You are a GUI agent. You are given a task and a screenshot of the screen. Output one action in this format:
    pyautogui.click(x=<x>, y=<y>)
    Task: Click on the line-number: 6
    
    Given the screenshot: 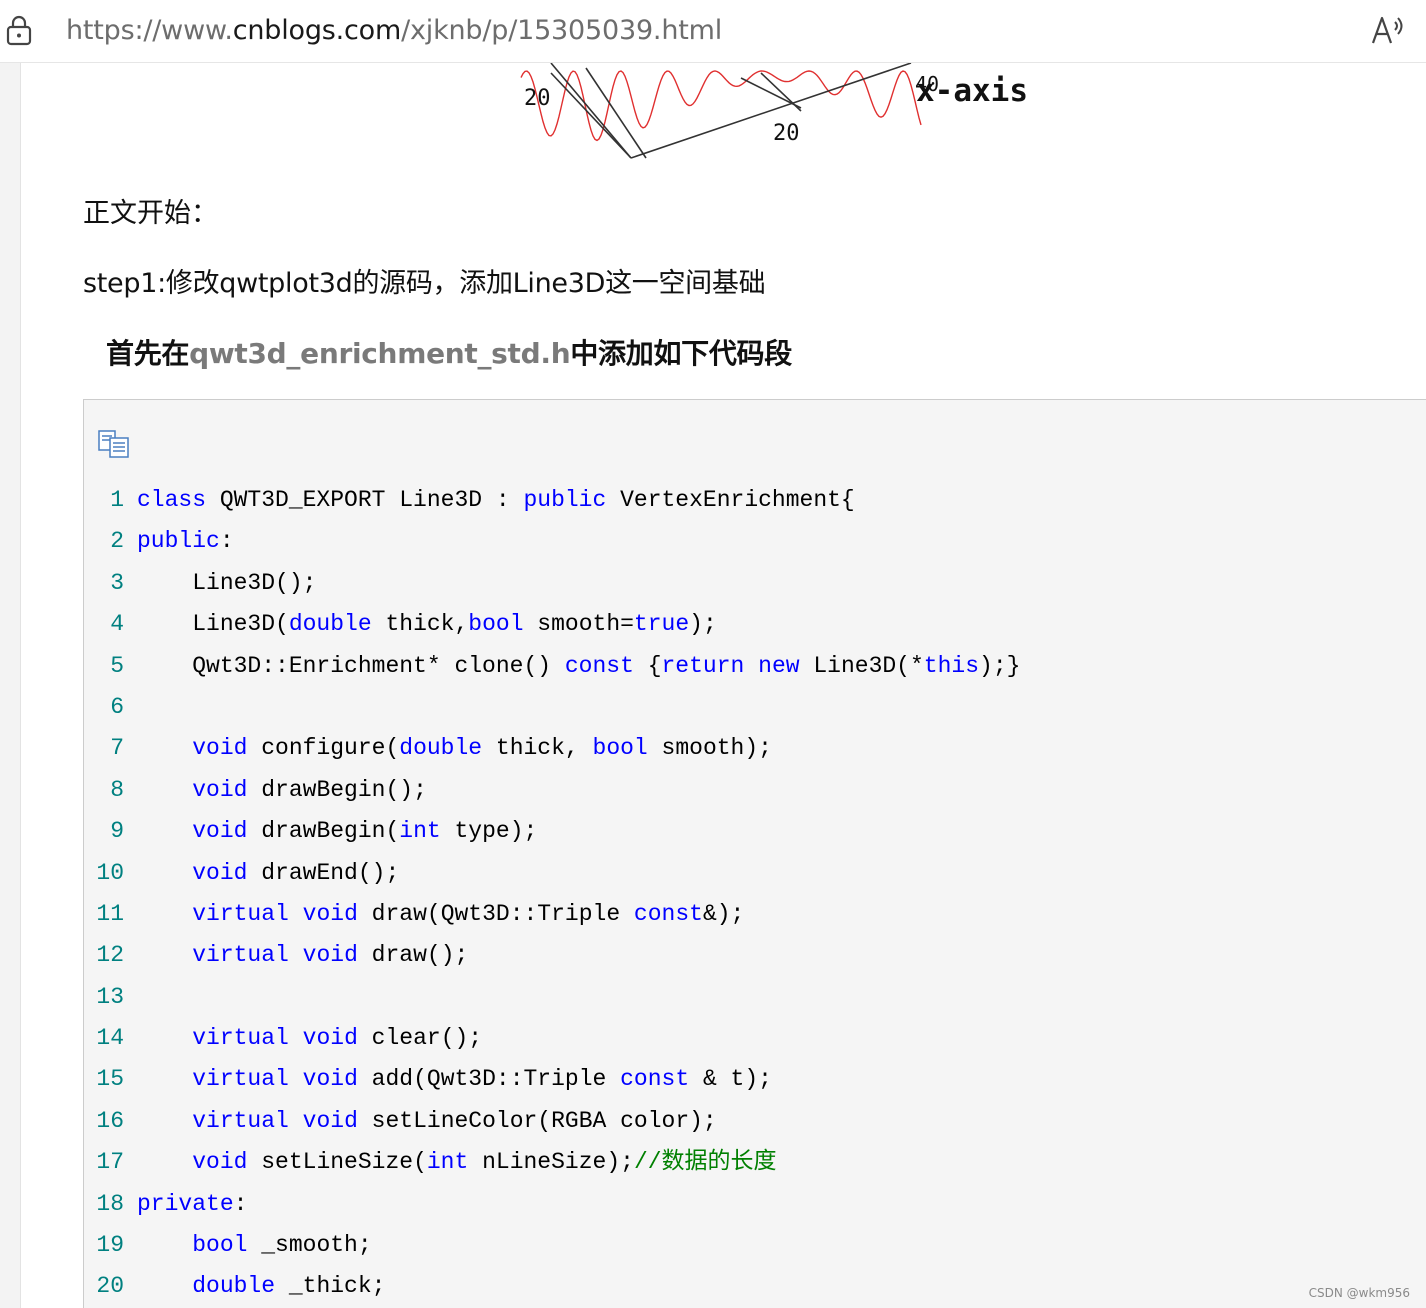 What is the action you would take?
    pyautogui.click(x=117, y=706)
    